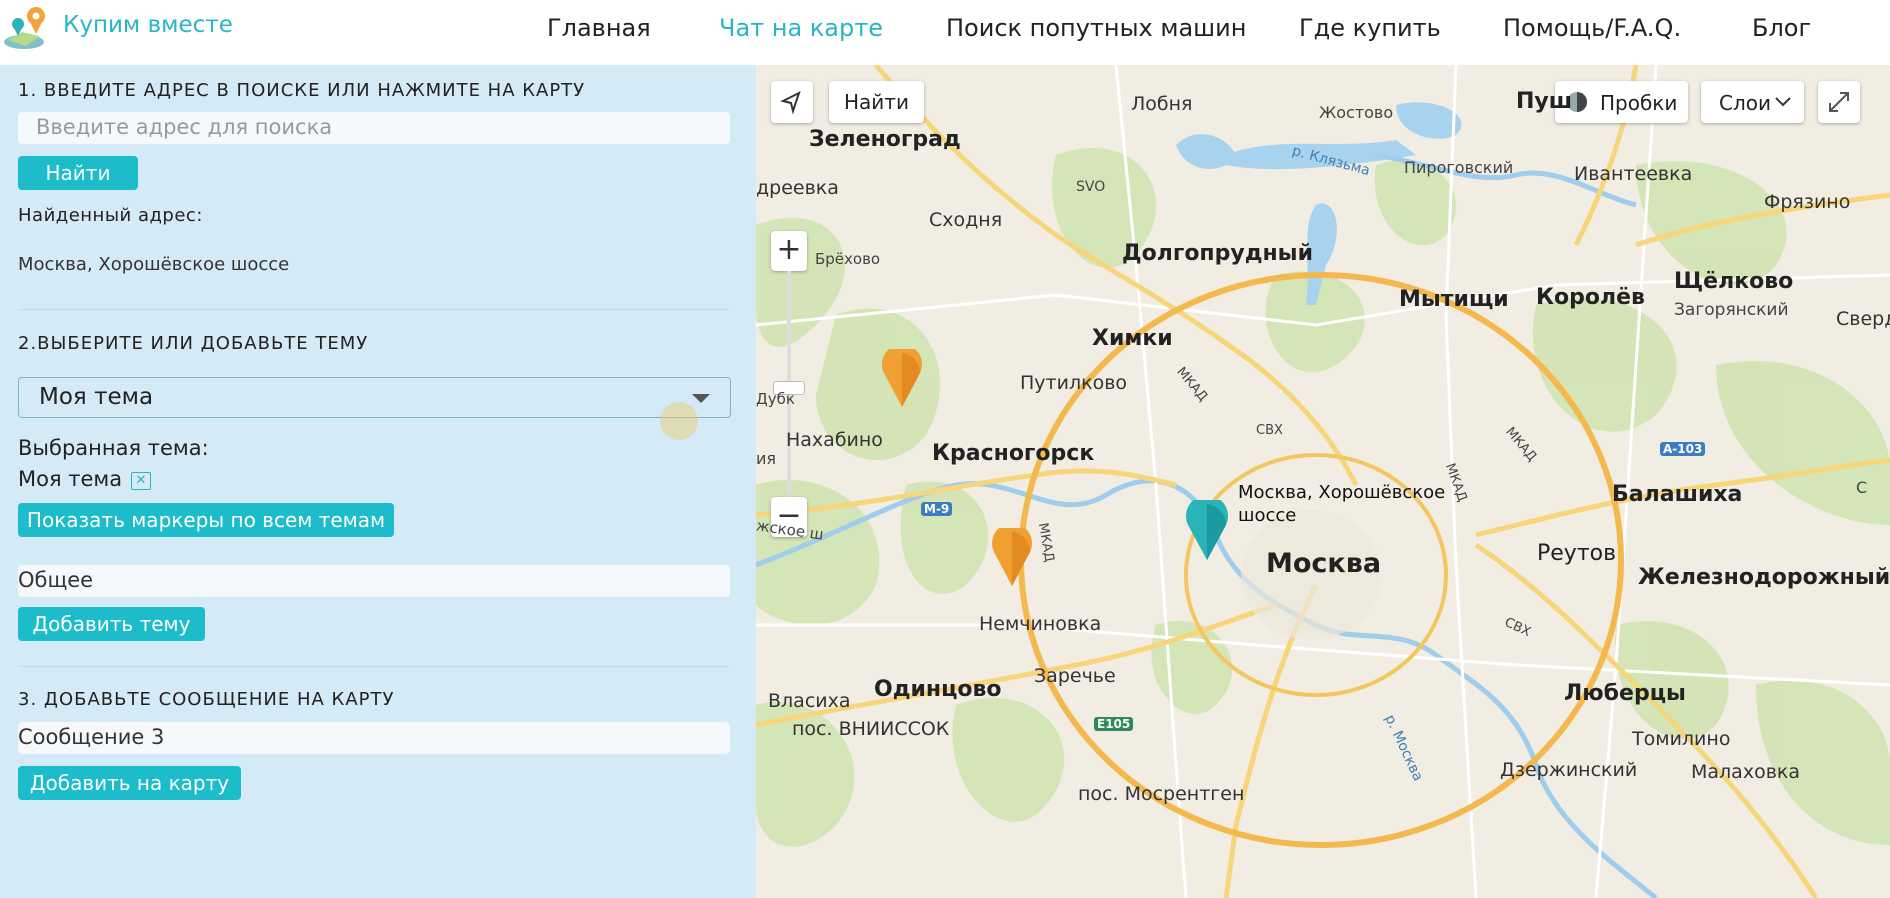 The height and width of the screenshot is (898, 1890). Describe the element at coordinates (1207, 531) in the screenshot. I see `map-marker-teal` at that location.